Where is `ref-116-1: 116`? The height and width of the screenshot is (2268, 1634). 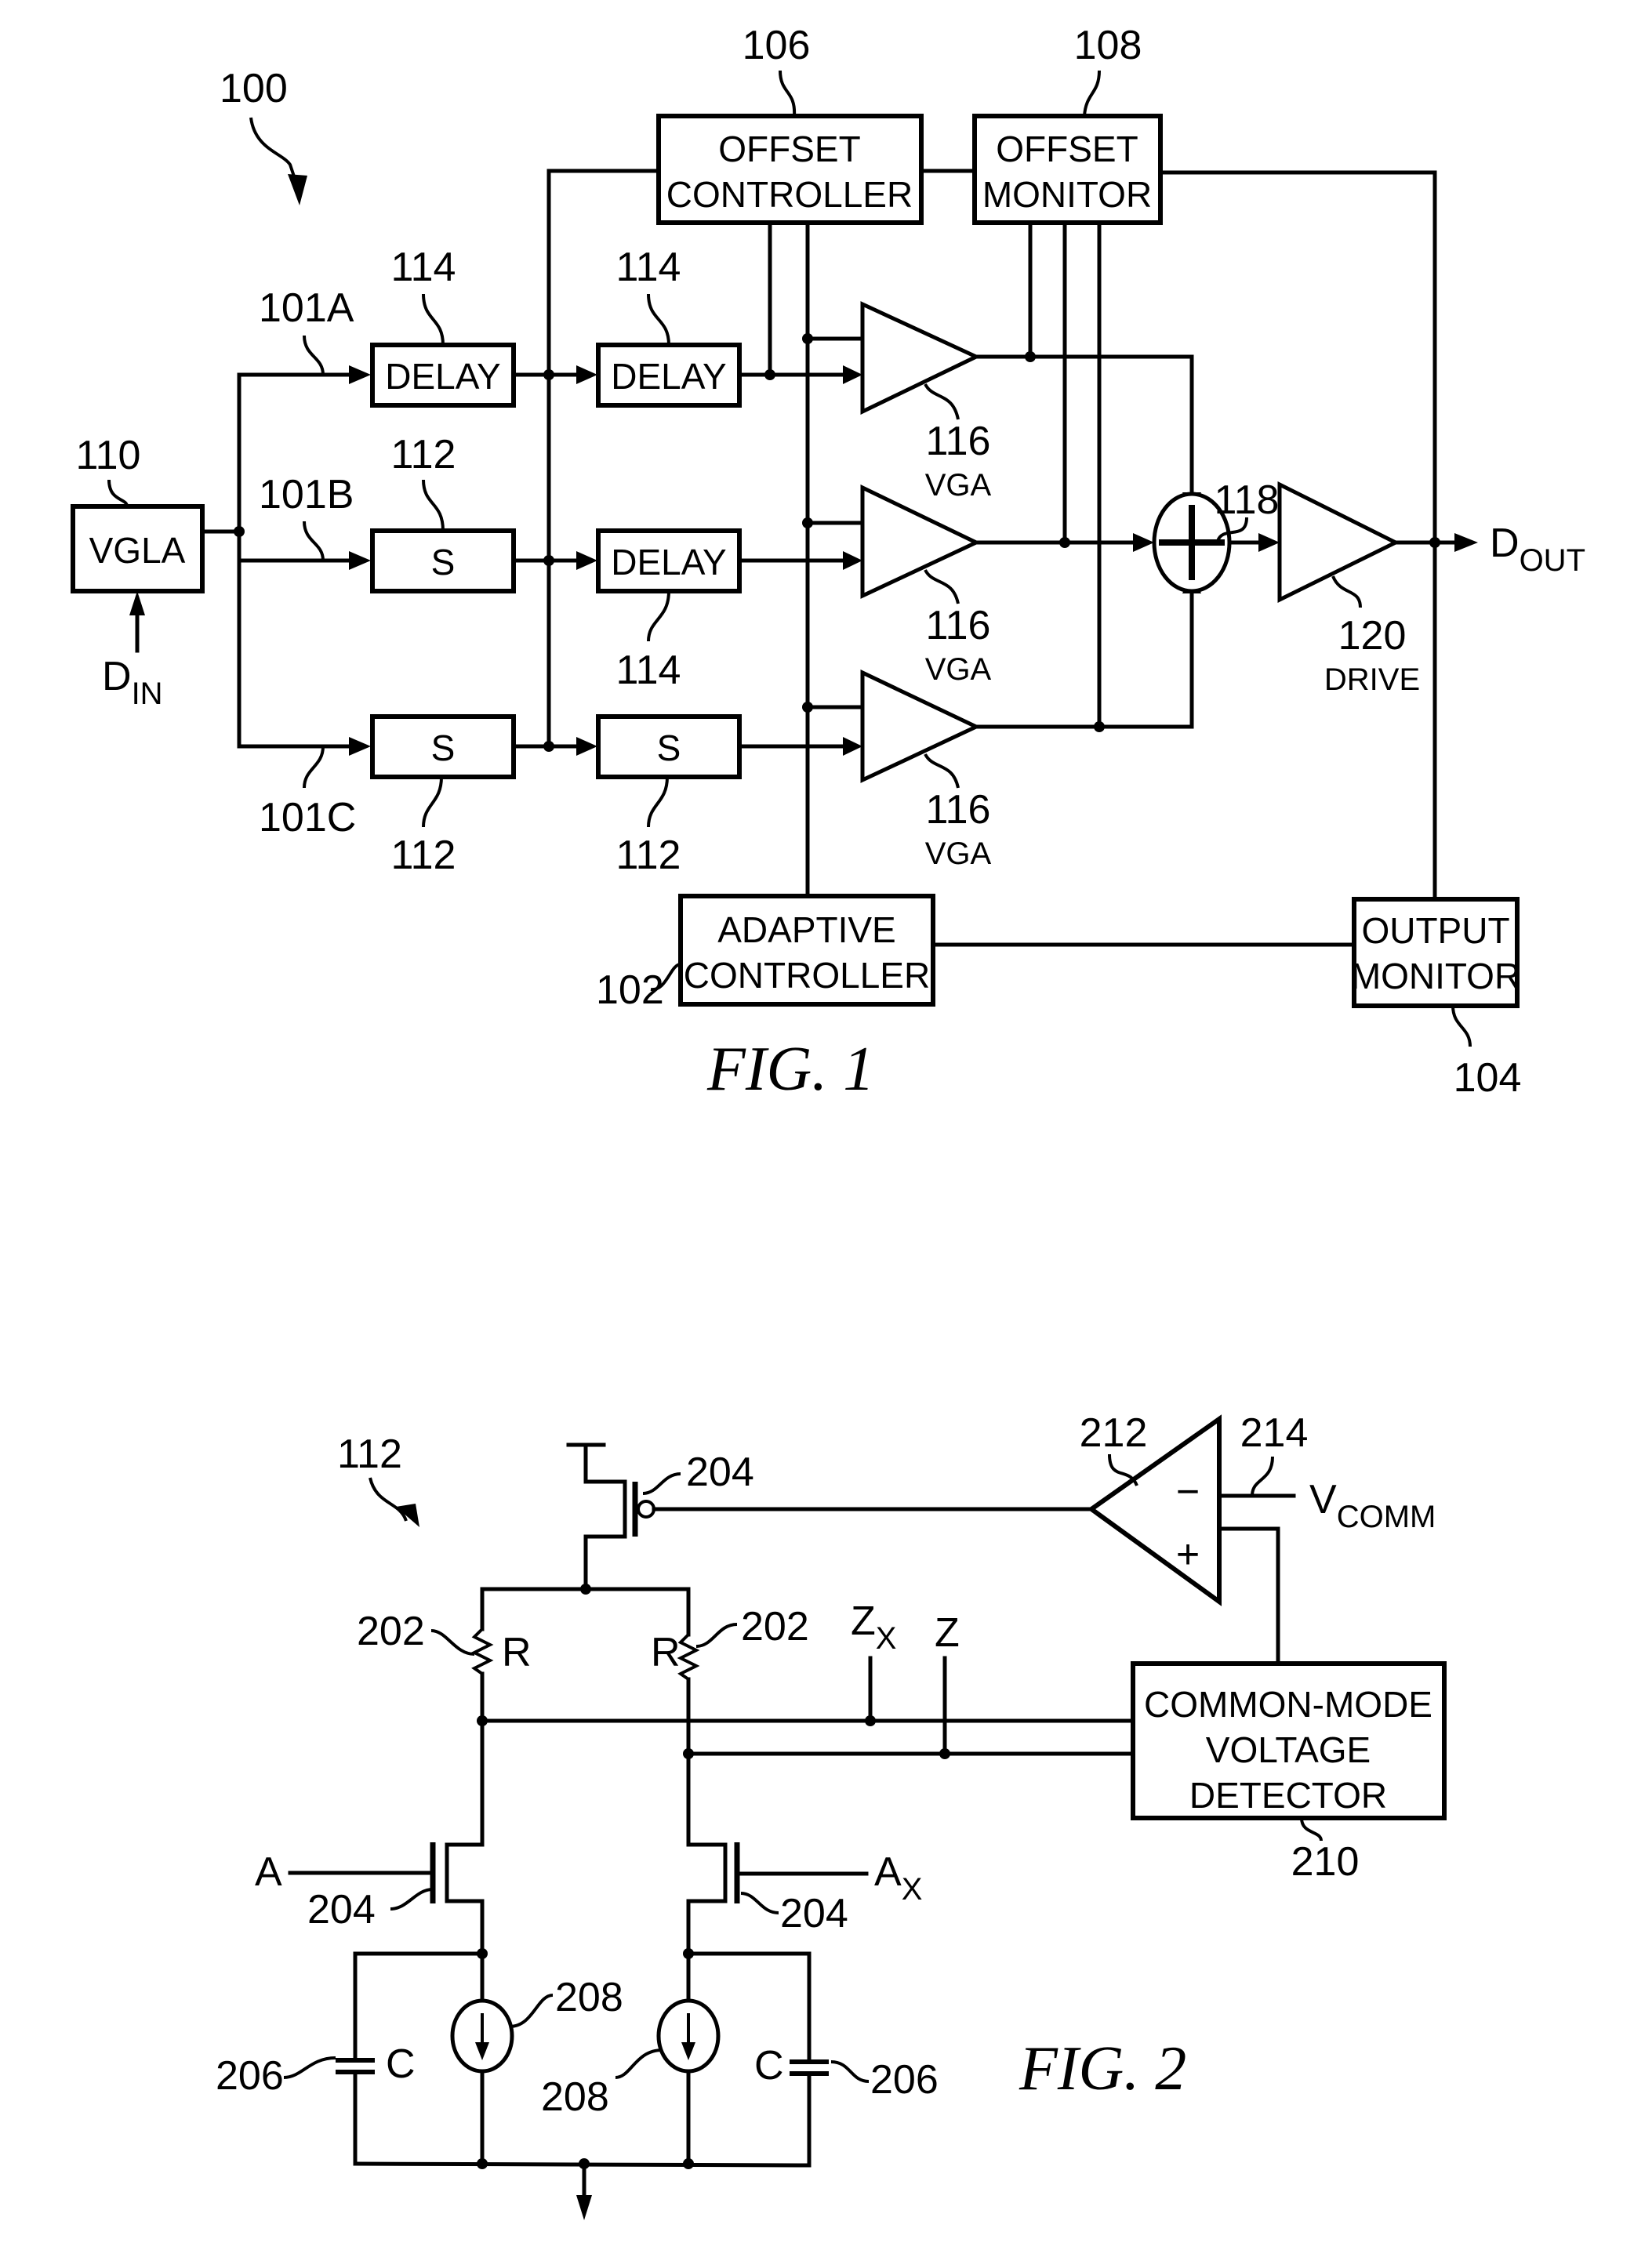 ref-116-1: 116 is located at coordinates (959, 441).